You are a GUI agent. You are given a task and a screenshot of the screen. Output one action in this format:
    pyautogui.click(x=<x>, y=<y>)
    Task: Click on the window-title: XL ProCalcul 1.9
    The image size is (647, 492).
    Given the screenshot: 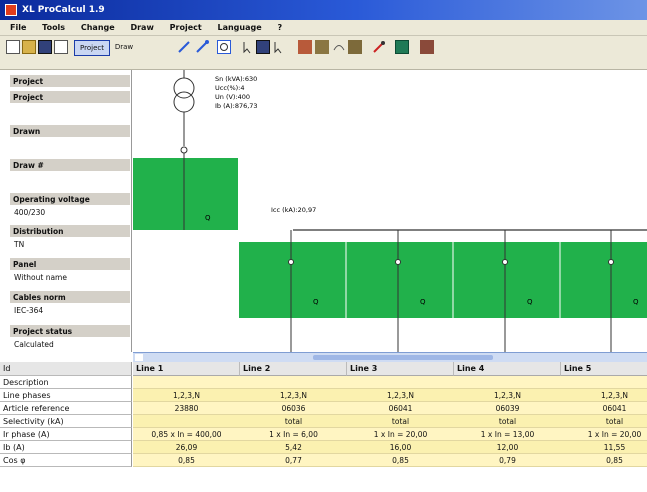 What is the action you would take?
    pyautogui.click(x=63, y=10)
    